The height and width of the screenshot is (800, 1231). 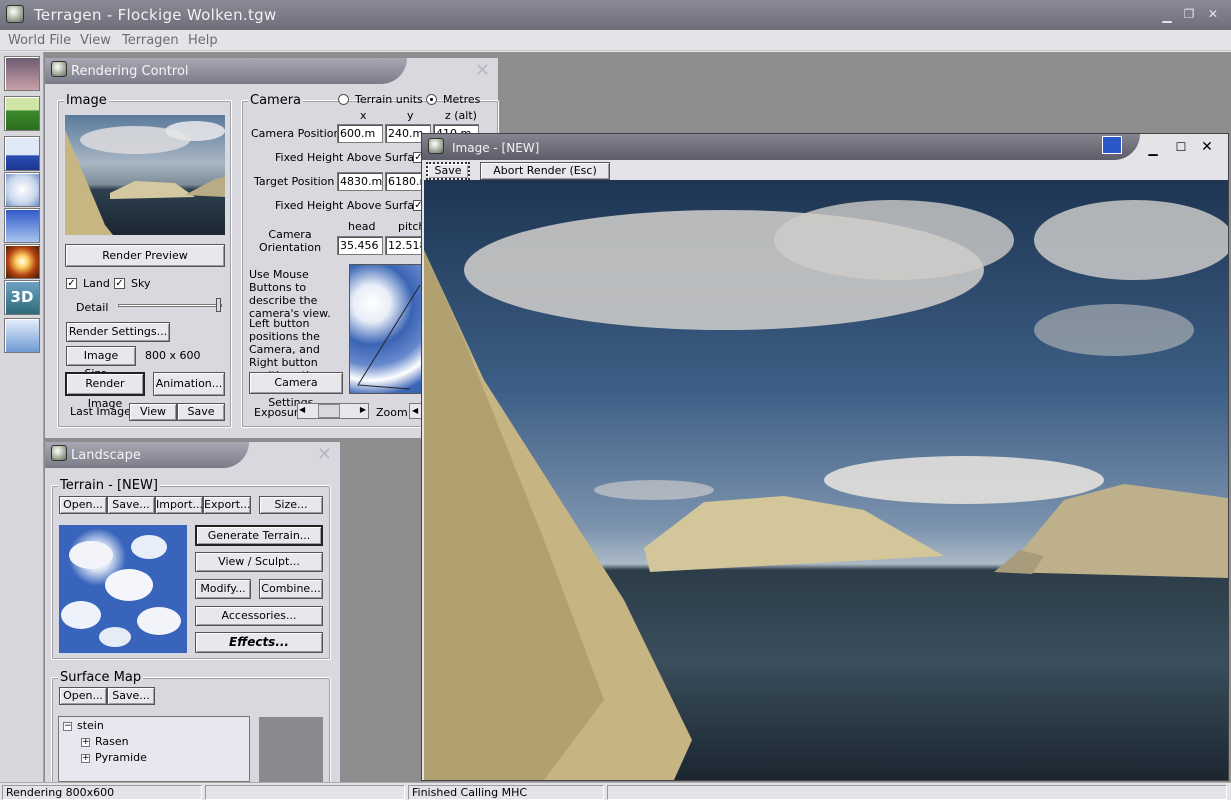 I want to click on left-toolbar: 3D, so click(x=22, y=417).